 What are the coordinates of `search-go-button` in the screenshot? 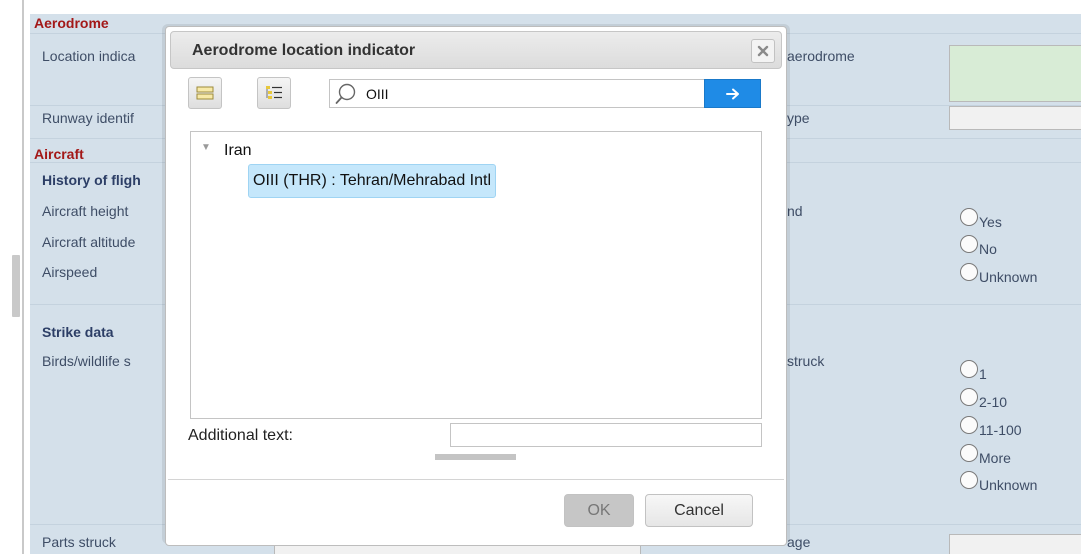 It's located at (732, 93).